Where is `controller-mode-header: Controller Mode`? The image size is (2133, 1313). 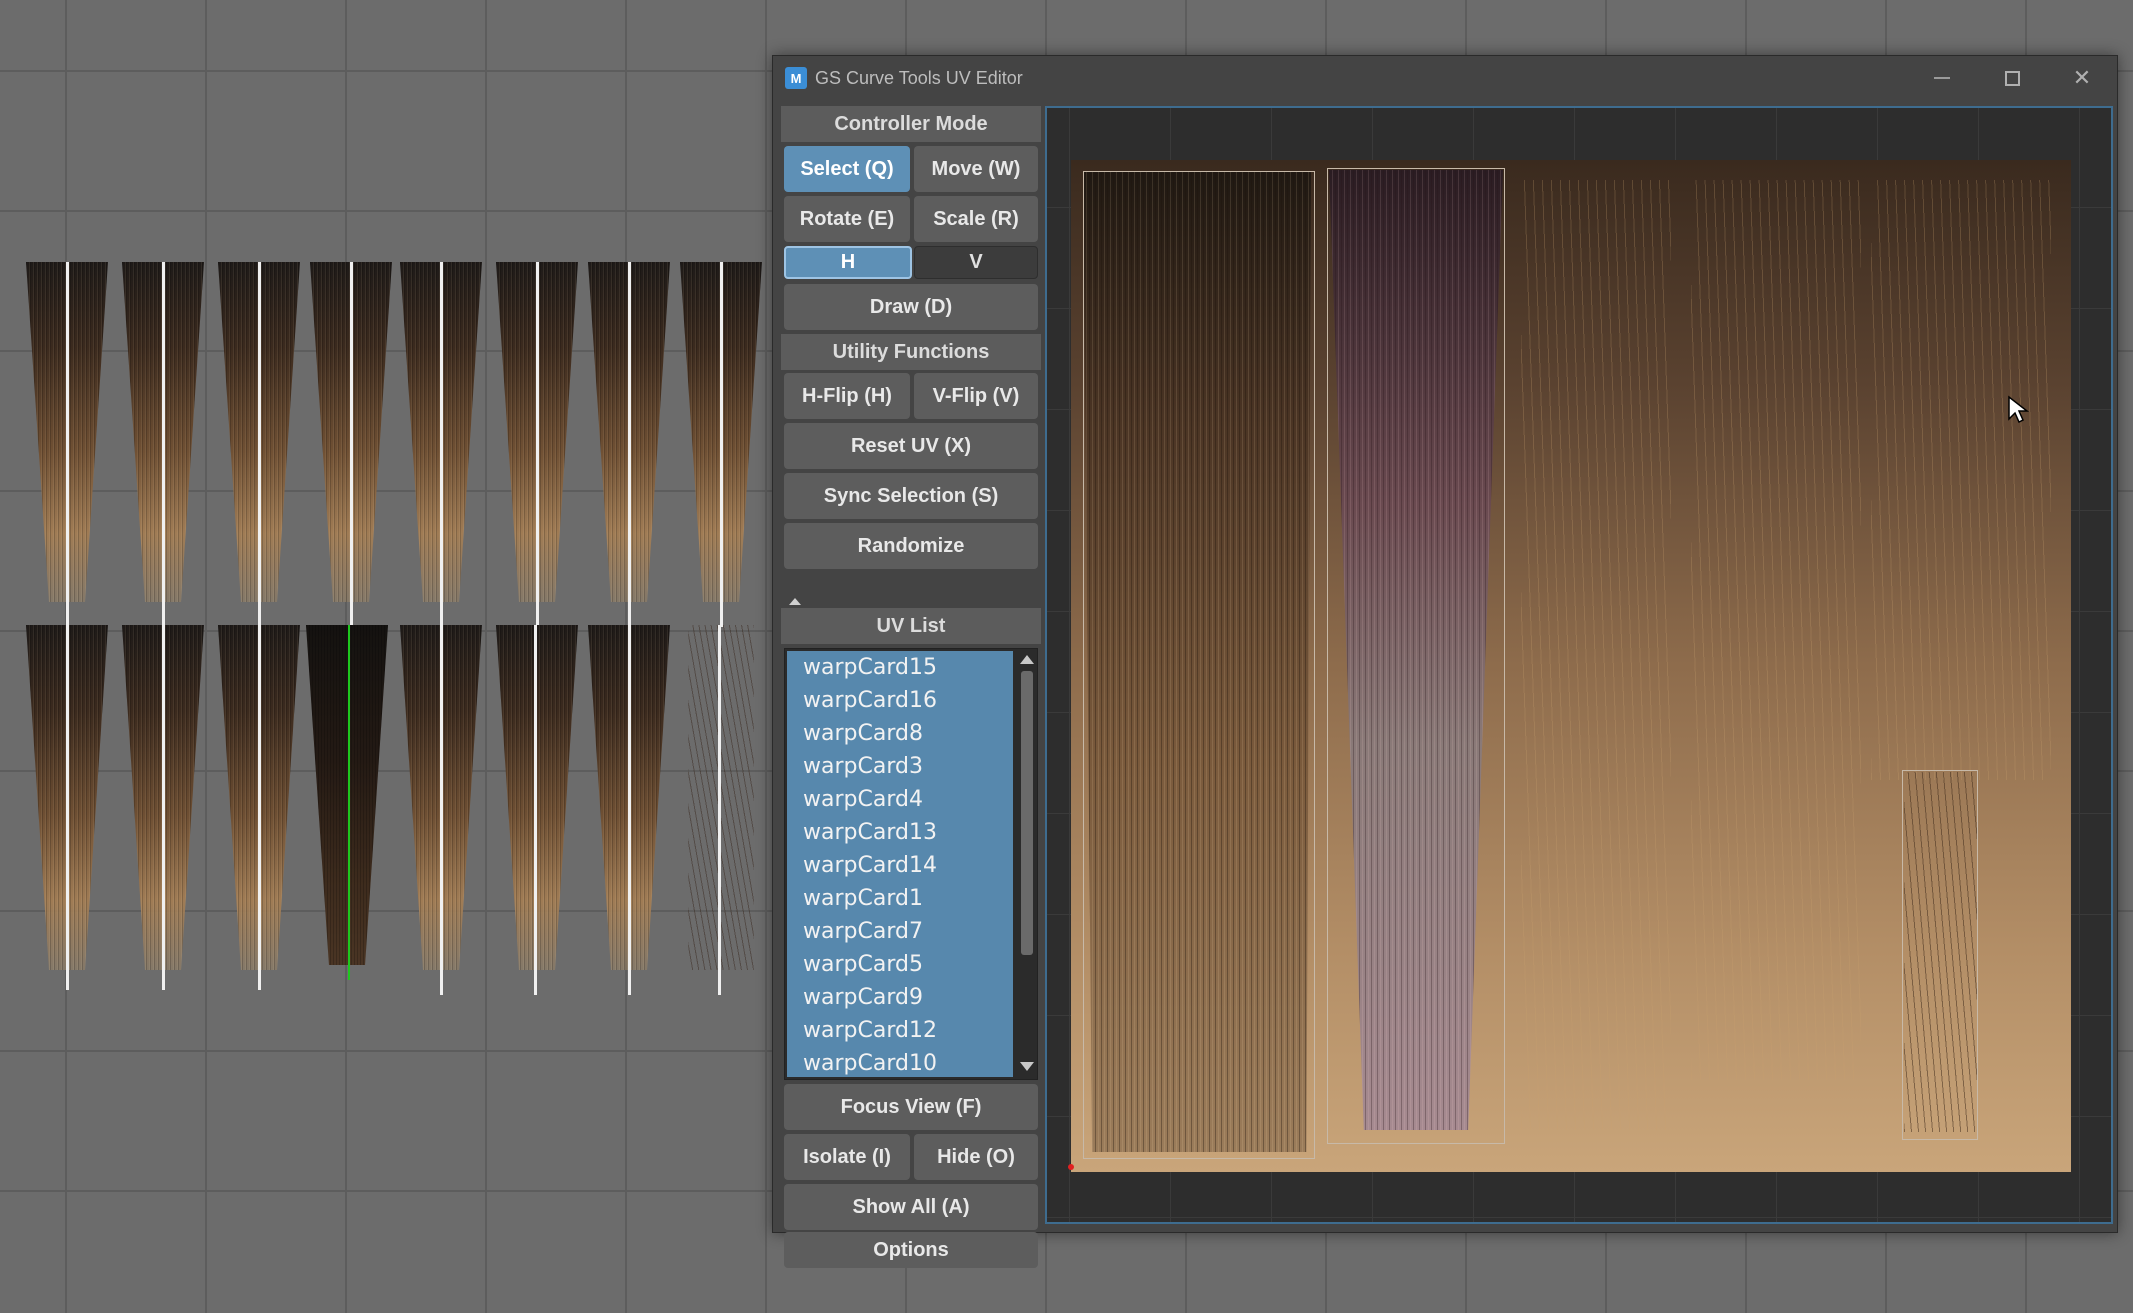
controller-mode-header: Controller Mode is located at coordinates (911, 124).